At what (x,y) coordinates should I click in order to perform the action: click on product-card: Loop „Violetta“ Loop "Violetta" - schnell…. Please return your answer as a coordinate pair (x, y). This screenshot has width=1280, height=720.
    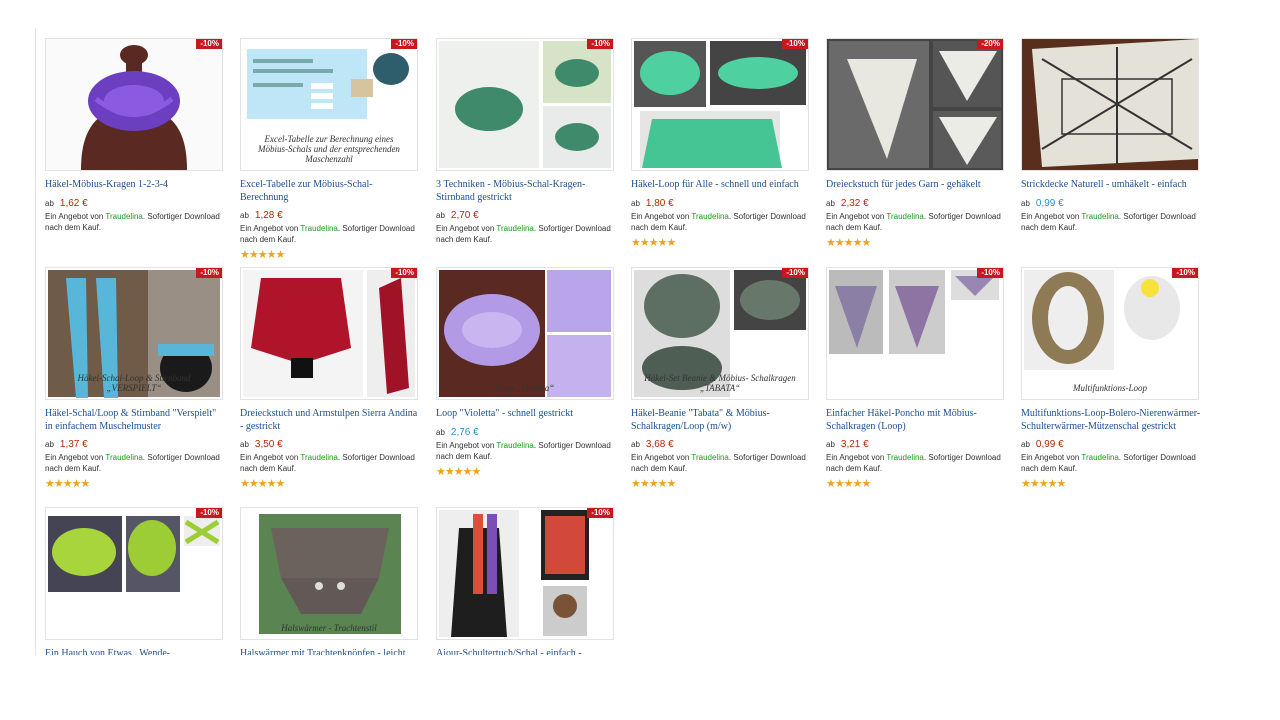
    Looking at the image, I should click on (527, 372).